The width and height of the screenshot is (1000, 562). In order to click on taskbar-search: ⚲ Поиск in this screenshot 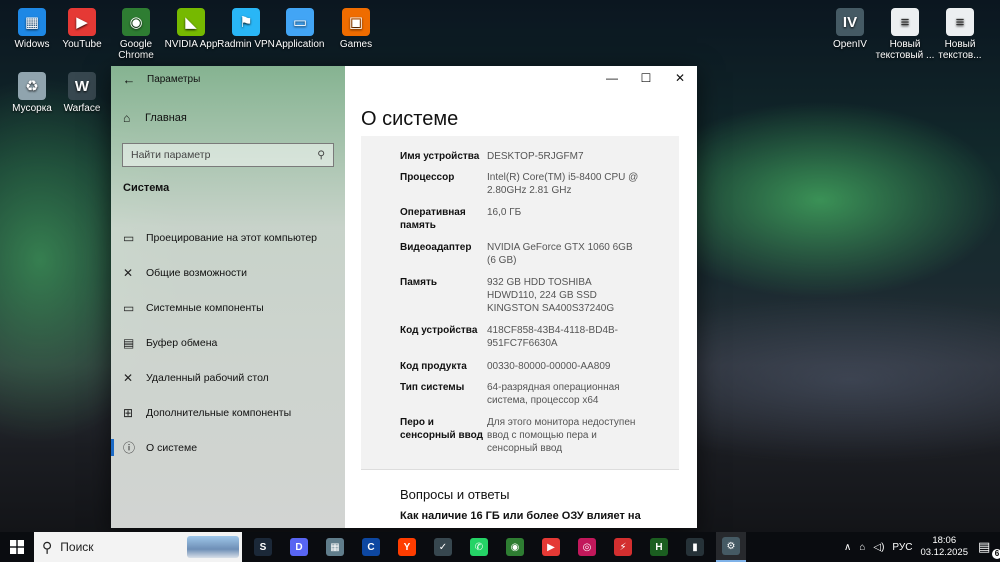, I will do `click(138, 547)`.